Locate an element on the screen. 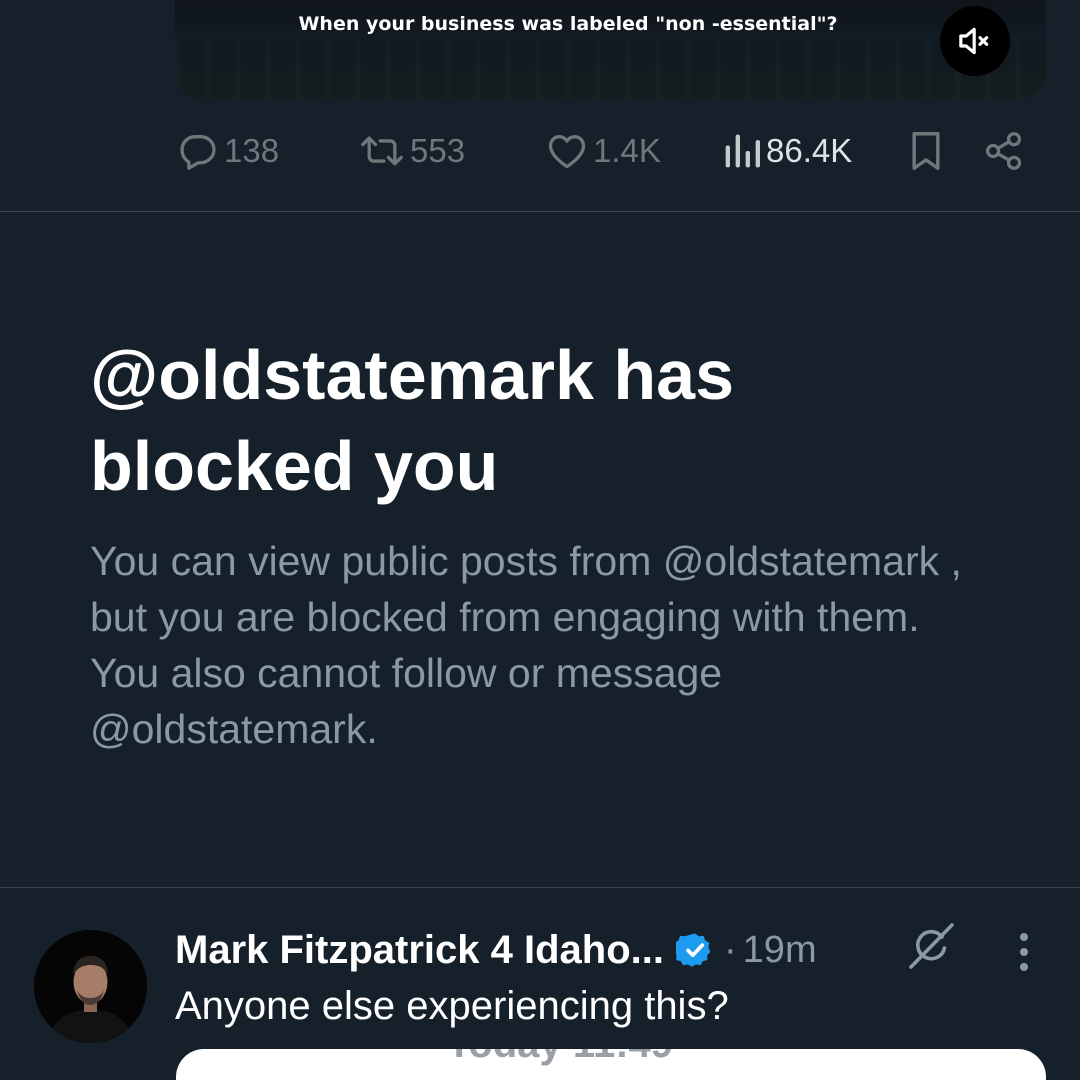  reply-count: 138 is located at coordinates (252, 150).